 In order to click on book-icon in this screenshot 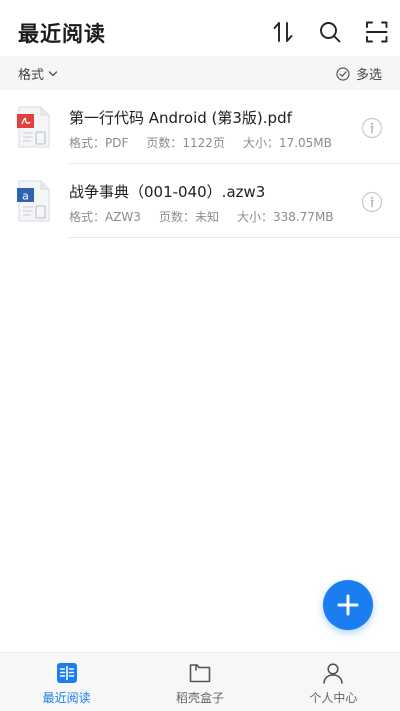, I will do `click(67, 673)`.